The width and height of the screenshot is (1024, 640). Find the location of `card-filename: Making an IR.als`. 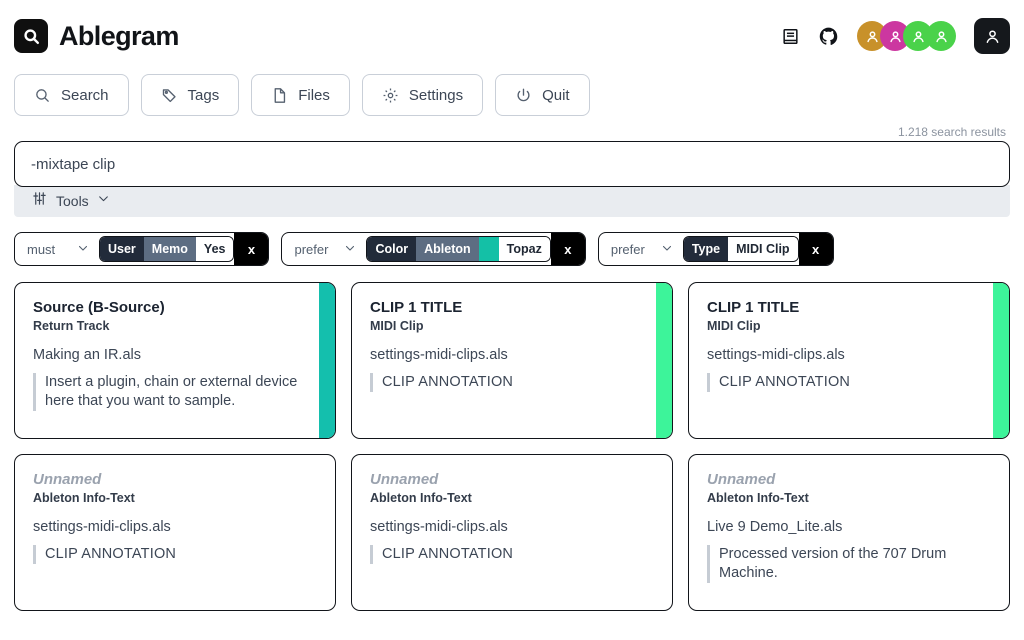

card-filename: Making an IR.als is located at coordinates (87, 355).